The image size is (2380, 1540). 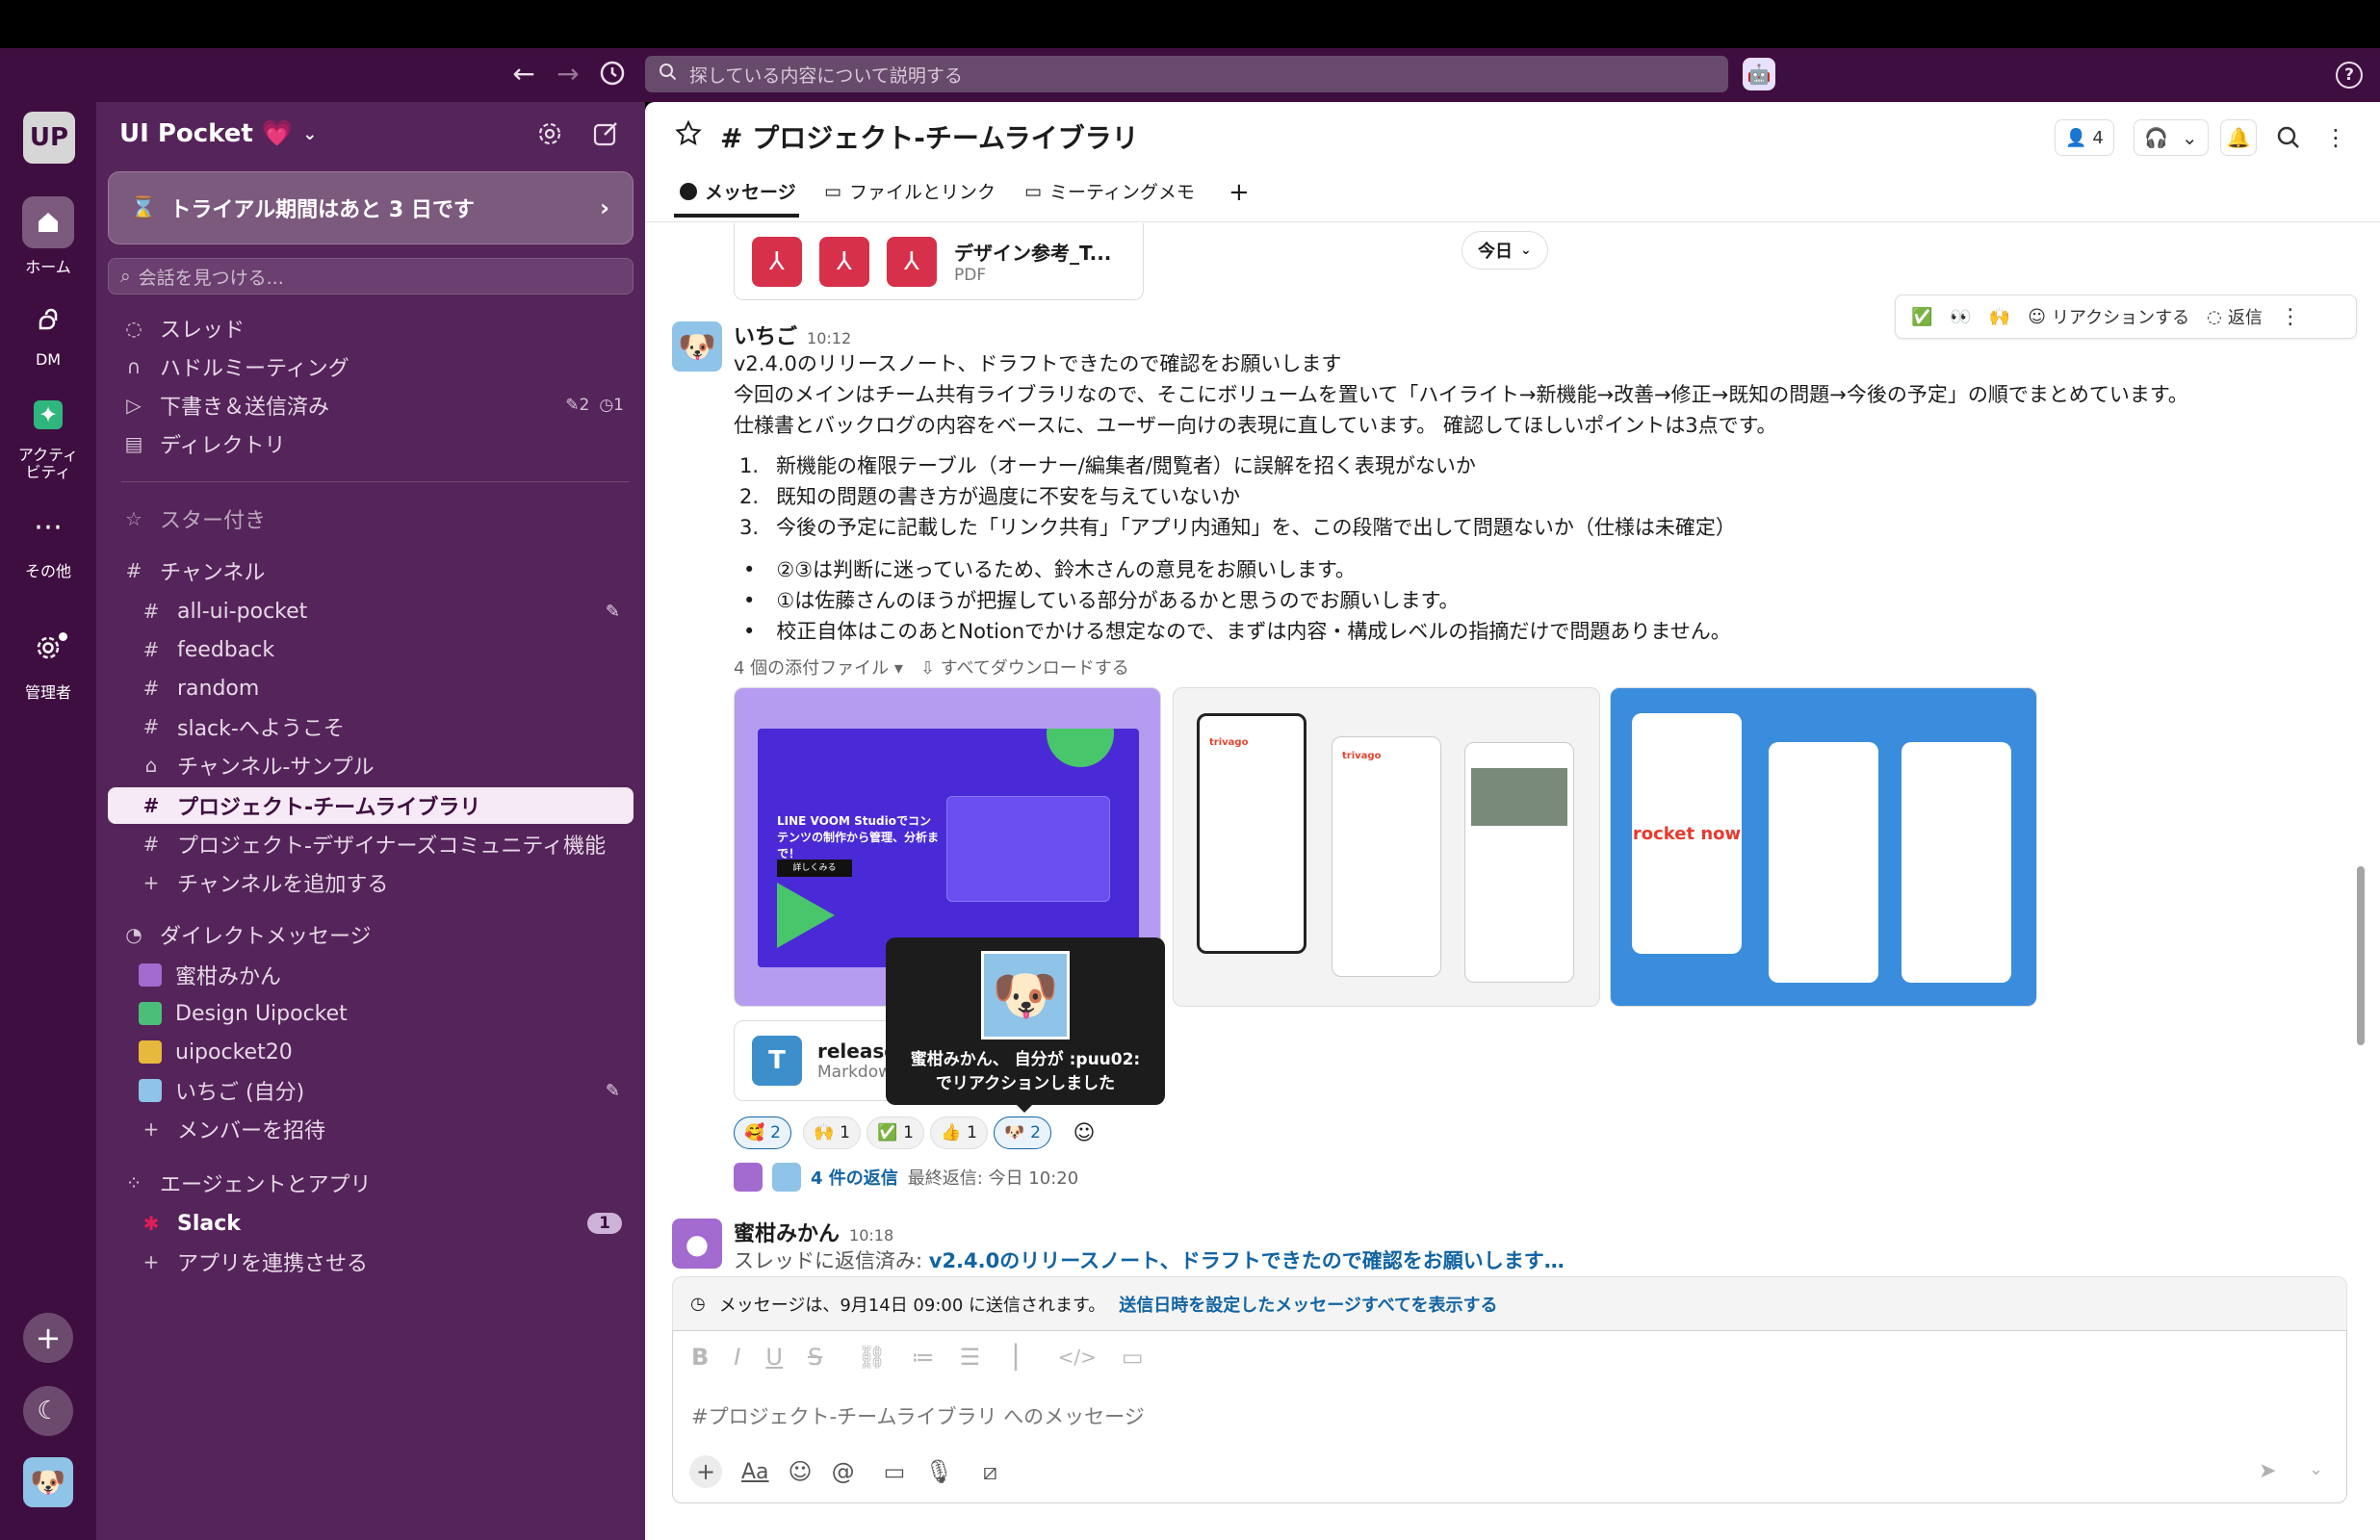 I want to click on search-icon, so click(x=2289, y=137).